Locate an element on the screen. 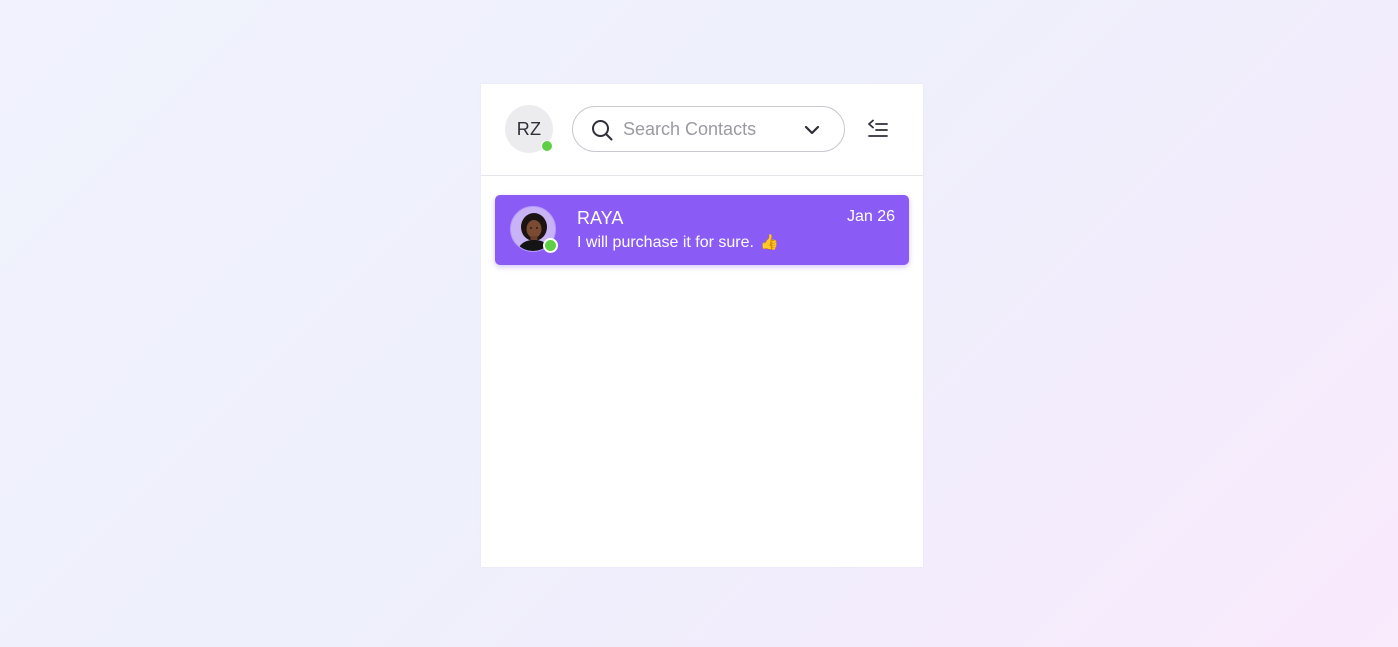  search-box is located at coordinates (708, 129).